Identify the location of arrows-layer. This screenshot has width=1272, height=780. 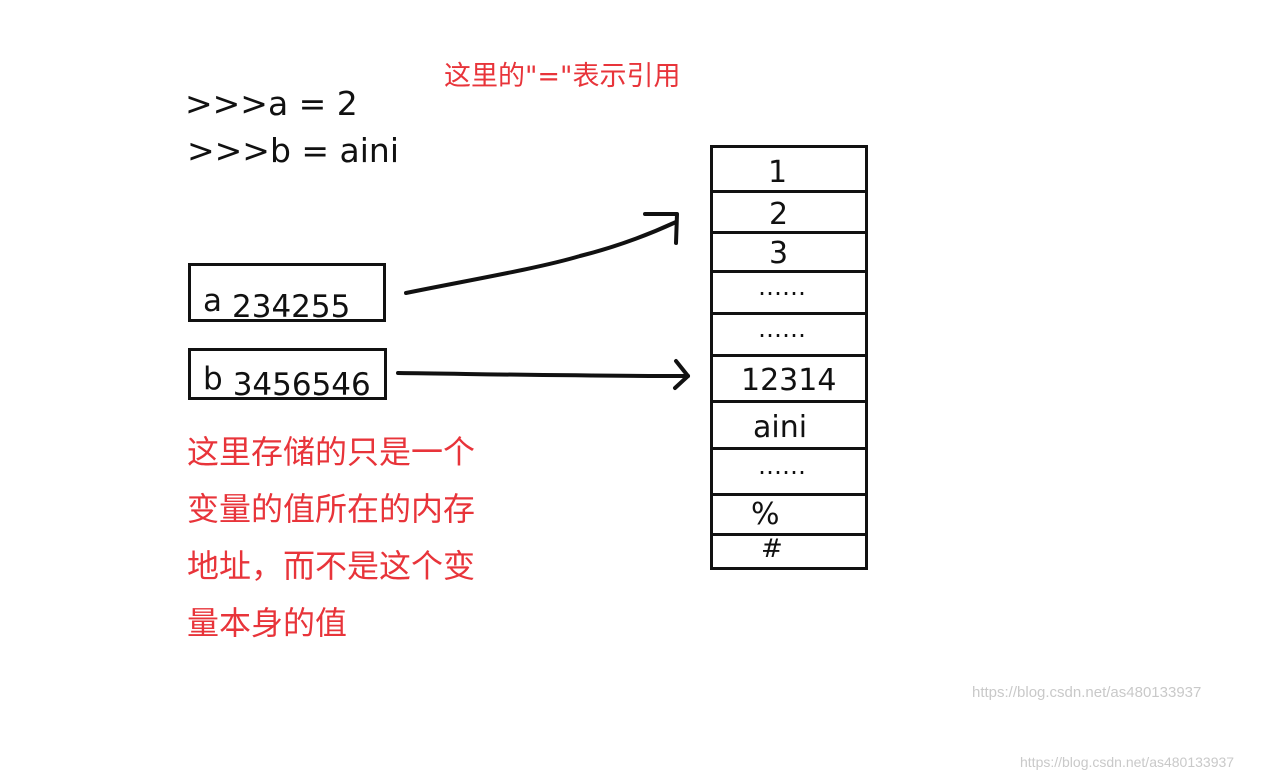
(543, 301).